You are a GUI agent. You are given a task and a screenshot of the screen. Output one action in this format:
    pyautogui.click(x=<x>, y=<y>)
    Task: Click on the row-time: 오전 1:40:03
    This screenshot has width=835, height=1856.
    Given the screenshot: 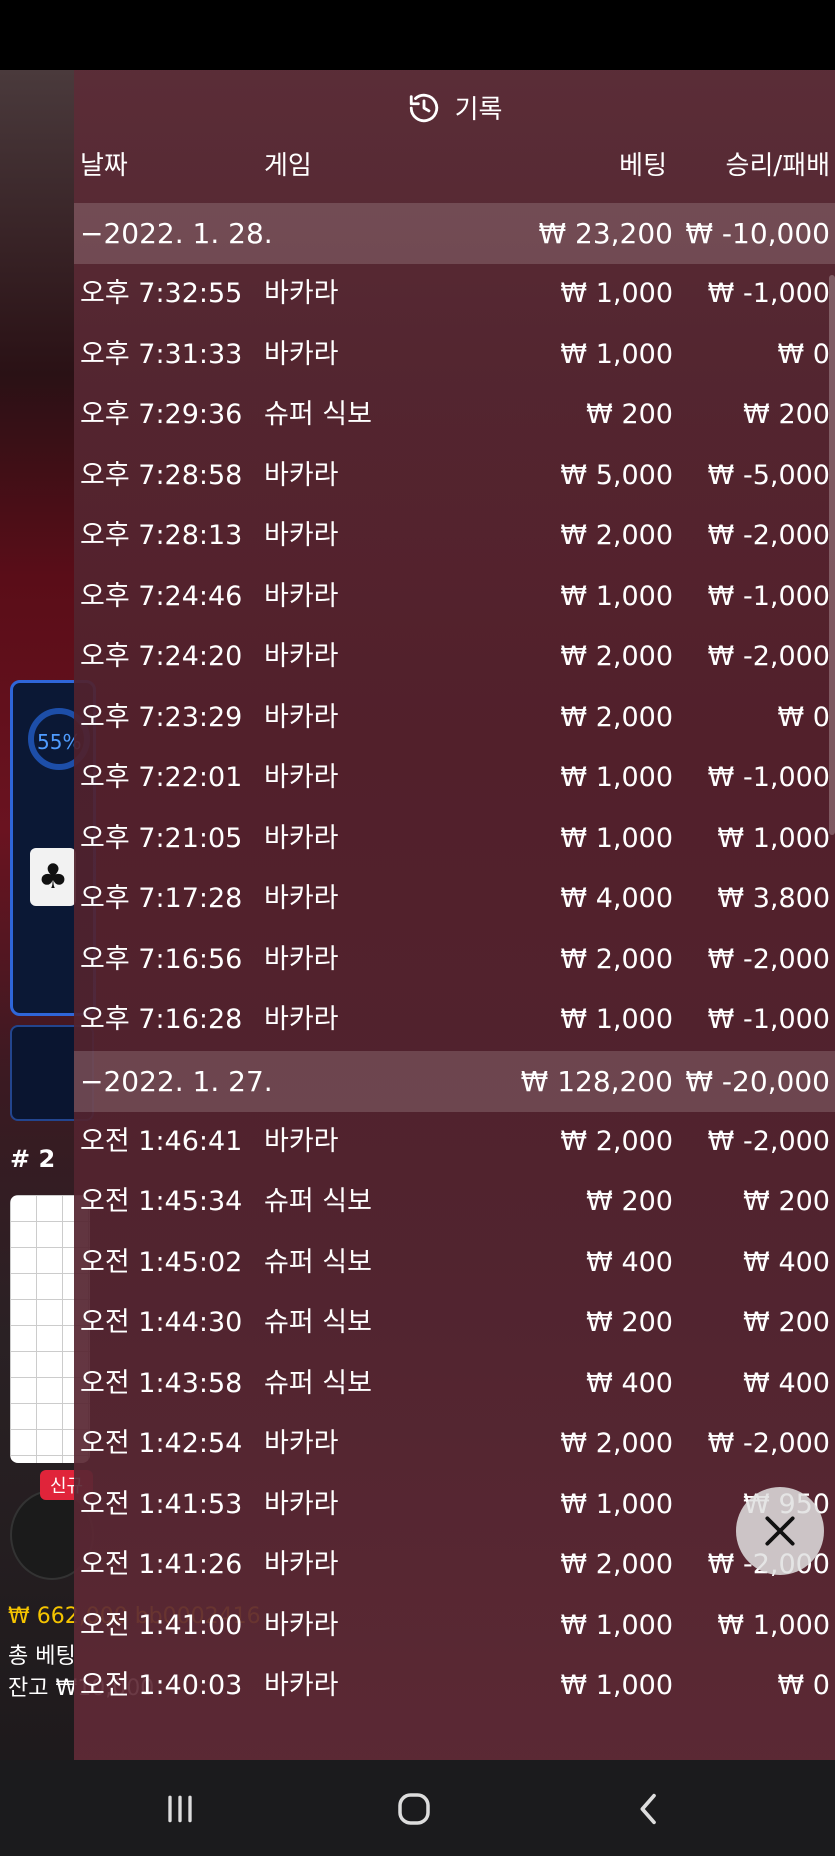 What is the action you would take?
    pyautogui.click(x=161, y=1685)
    